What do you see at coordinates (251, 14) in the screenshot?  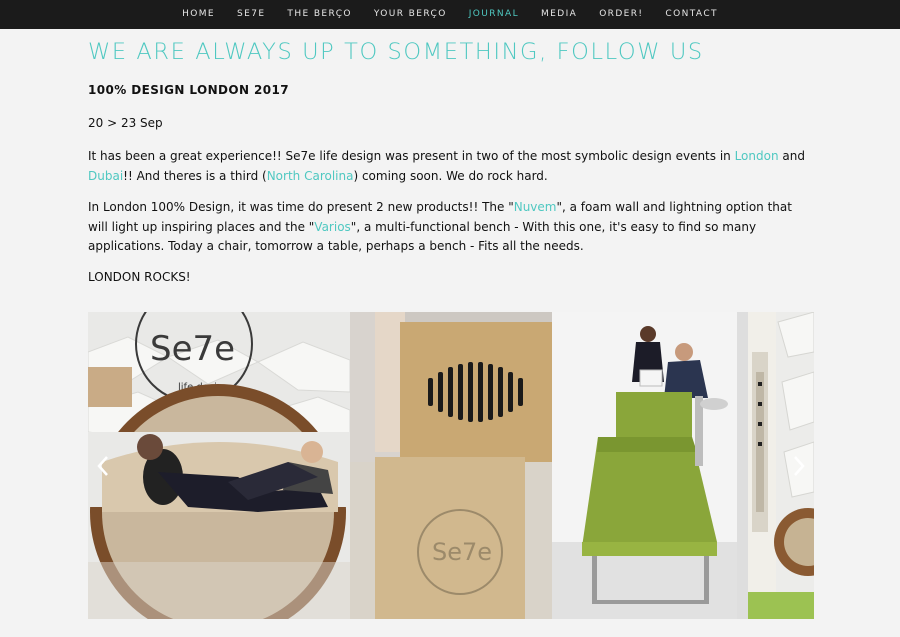 I see `nav-se7e: SE7E` at bounding box center [251, 14].